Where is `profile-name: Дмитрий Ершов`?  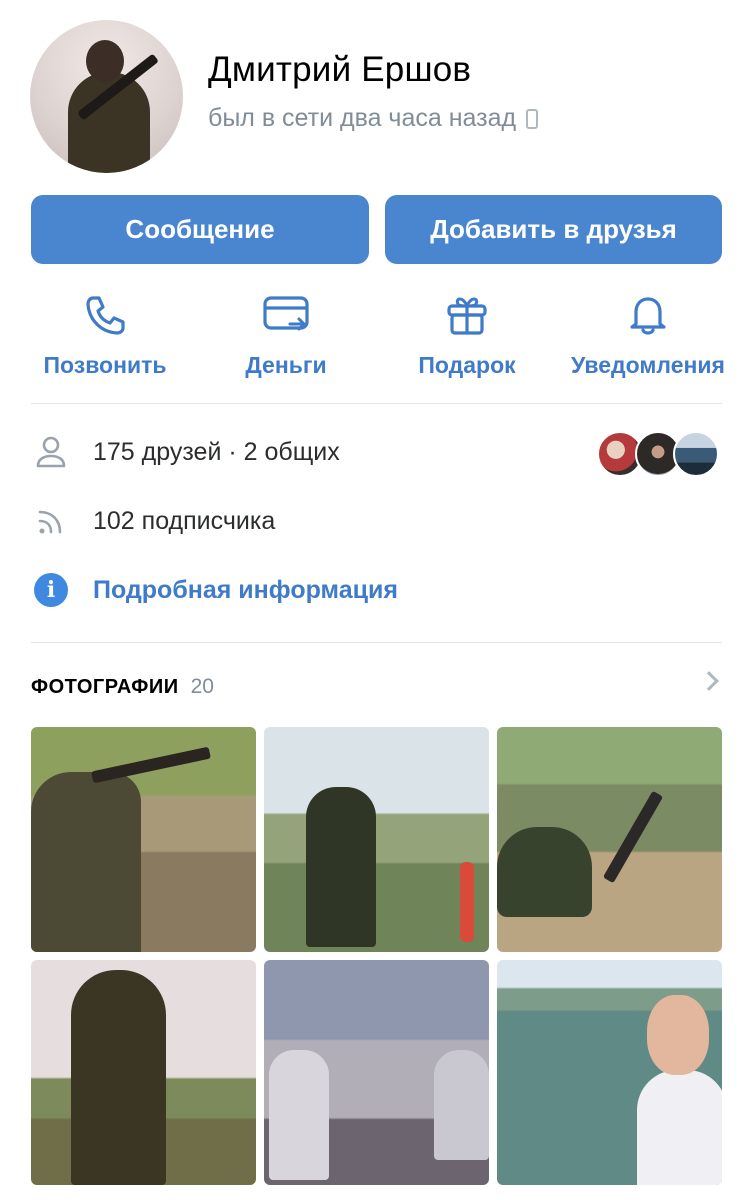
profile-name: Дмитрий Ершов is located at coordinates (340, 69).